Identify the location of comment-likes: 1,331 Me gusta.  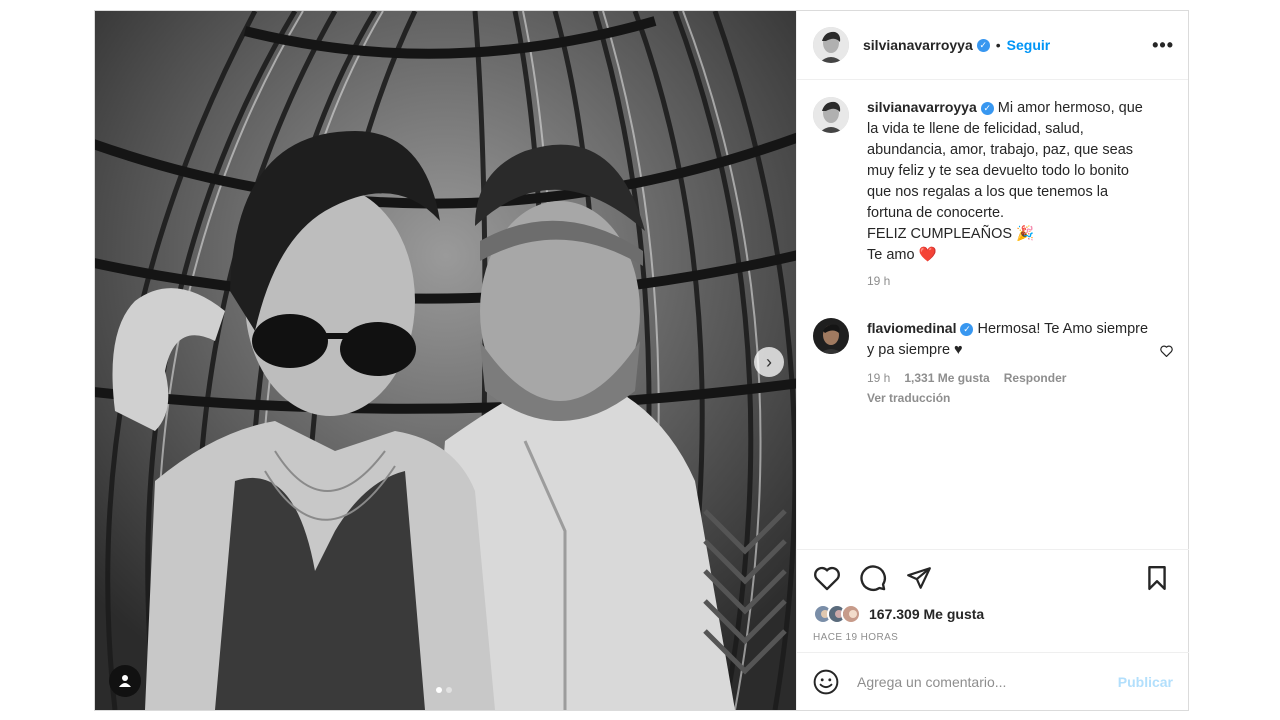
(946, 378).